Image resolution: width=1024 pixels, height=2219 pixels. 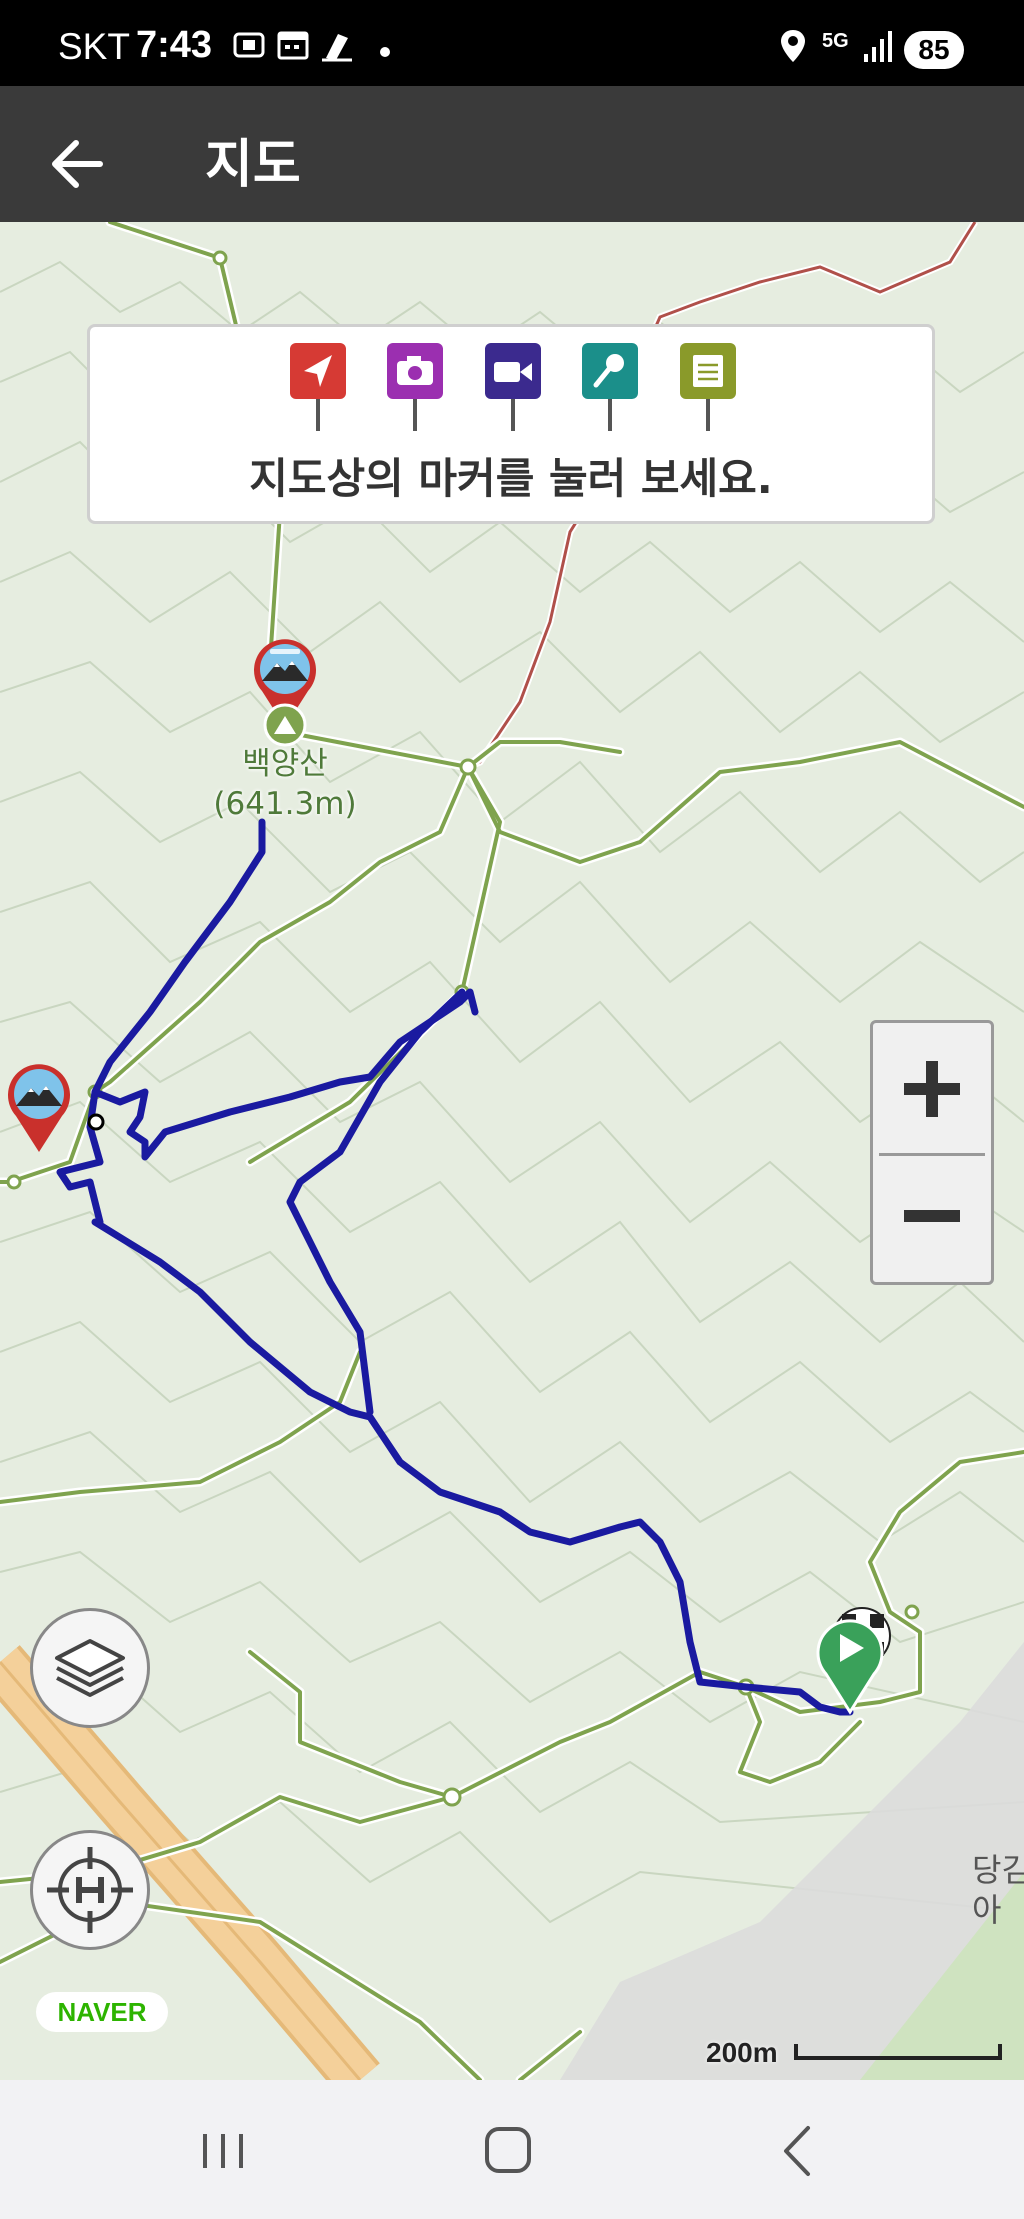 I want to click on plus-icon, so click(x=932, y=1089).